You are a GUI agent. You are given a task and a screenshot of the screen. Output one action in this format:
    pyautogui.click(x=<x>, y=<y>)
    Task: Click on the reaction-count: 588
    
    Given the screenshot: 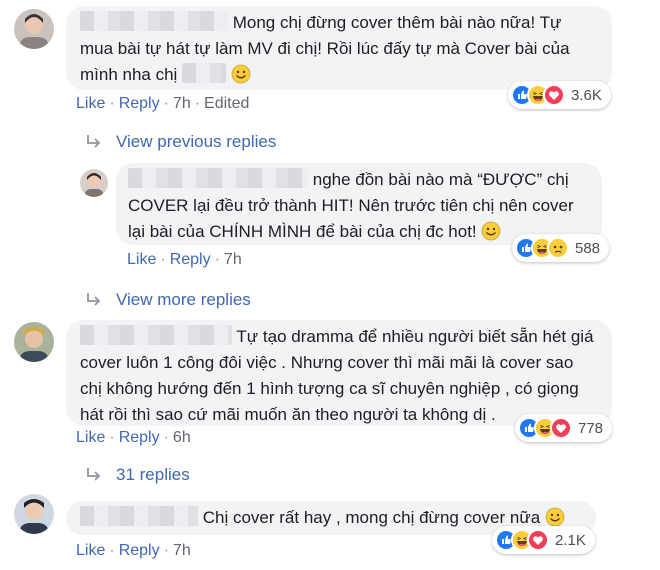 What is the action you would take?
    pyautogui.click(x=588, y=248)
    